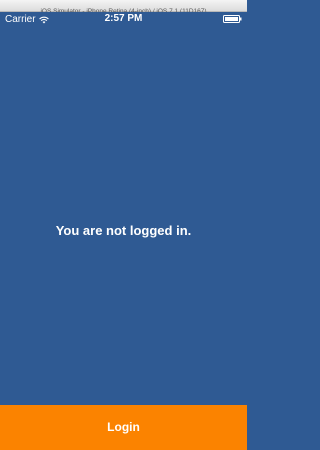 This screenshot has height=450, width=320. I want to click on status-time: 2:57 PM, so click(123, 18).